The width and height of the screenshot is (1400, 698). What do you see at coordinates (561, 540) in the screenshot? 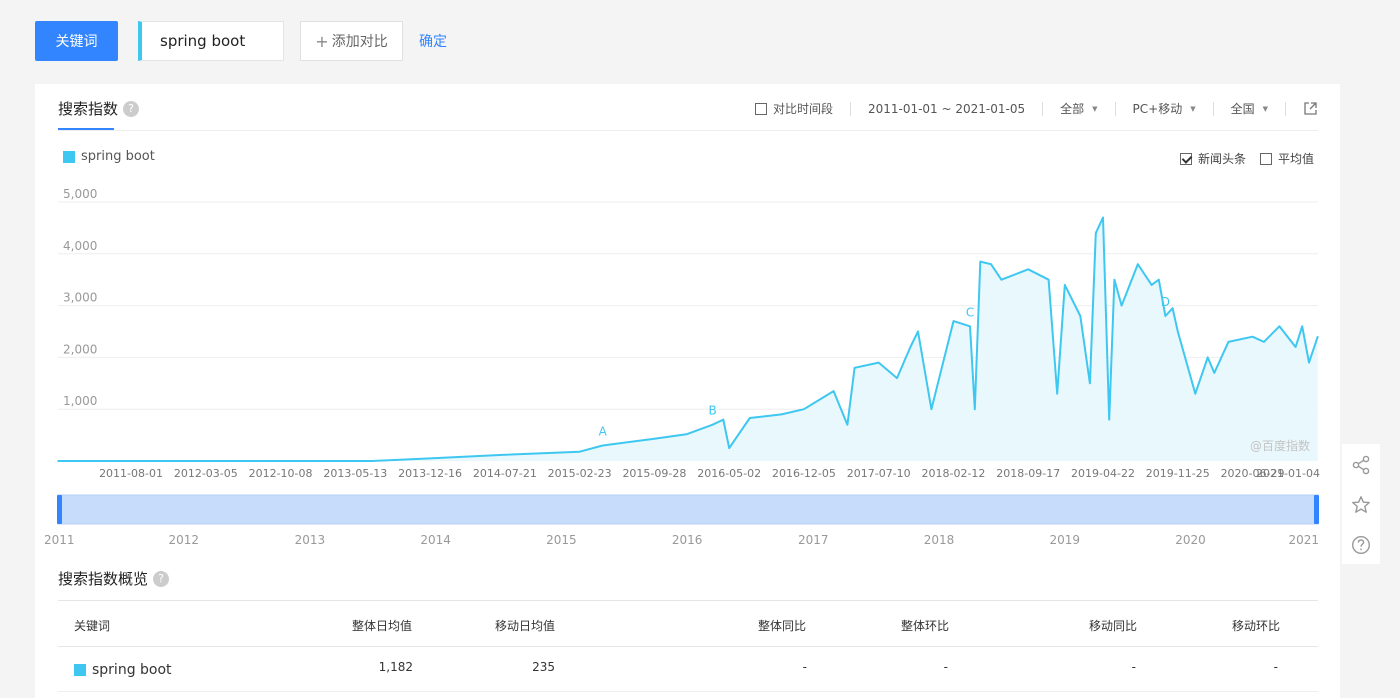
I see `timeline-year-label: 2015` at bounding box center [561, 540].